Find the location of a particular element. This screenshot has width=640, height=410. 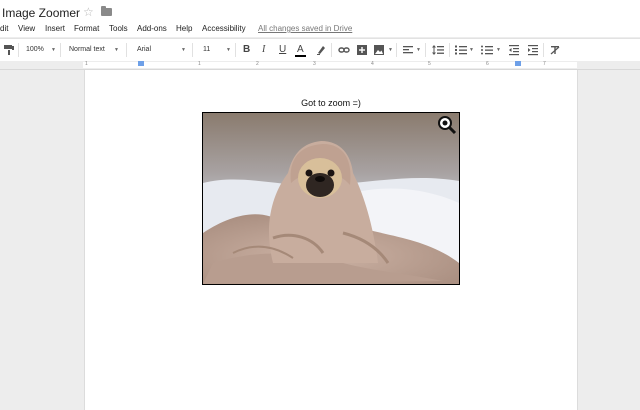

link-icon is located at coordinates (344, 50).